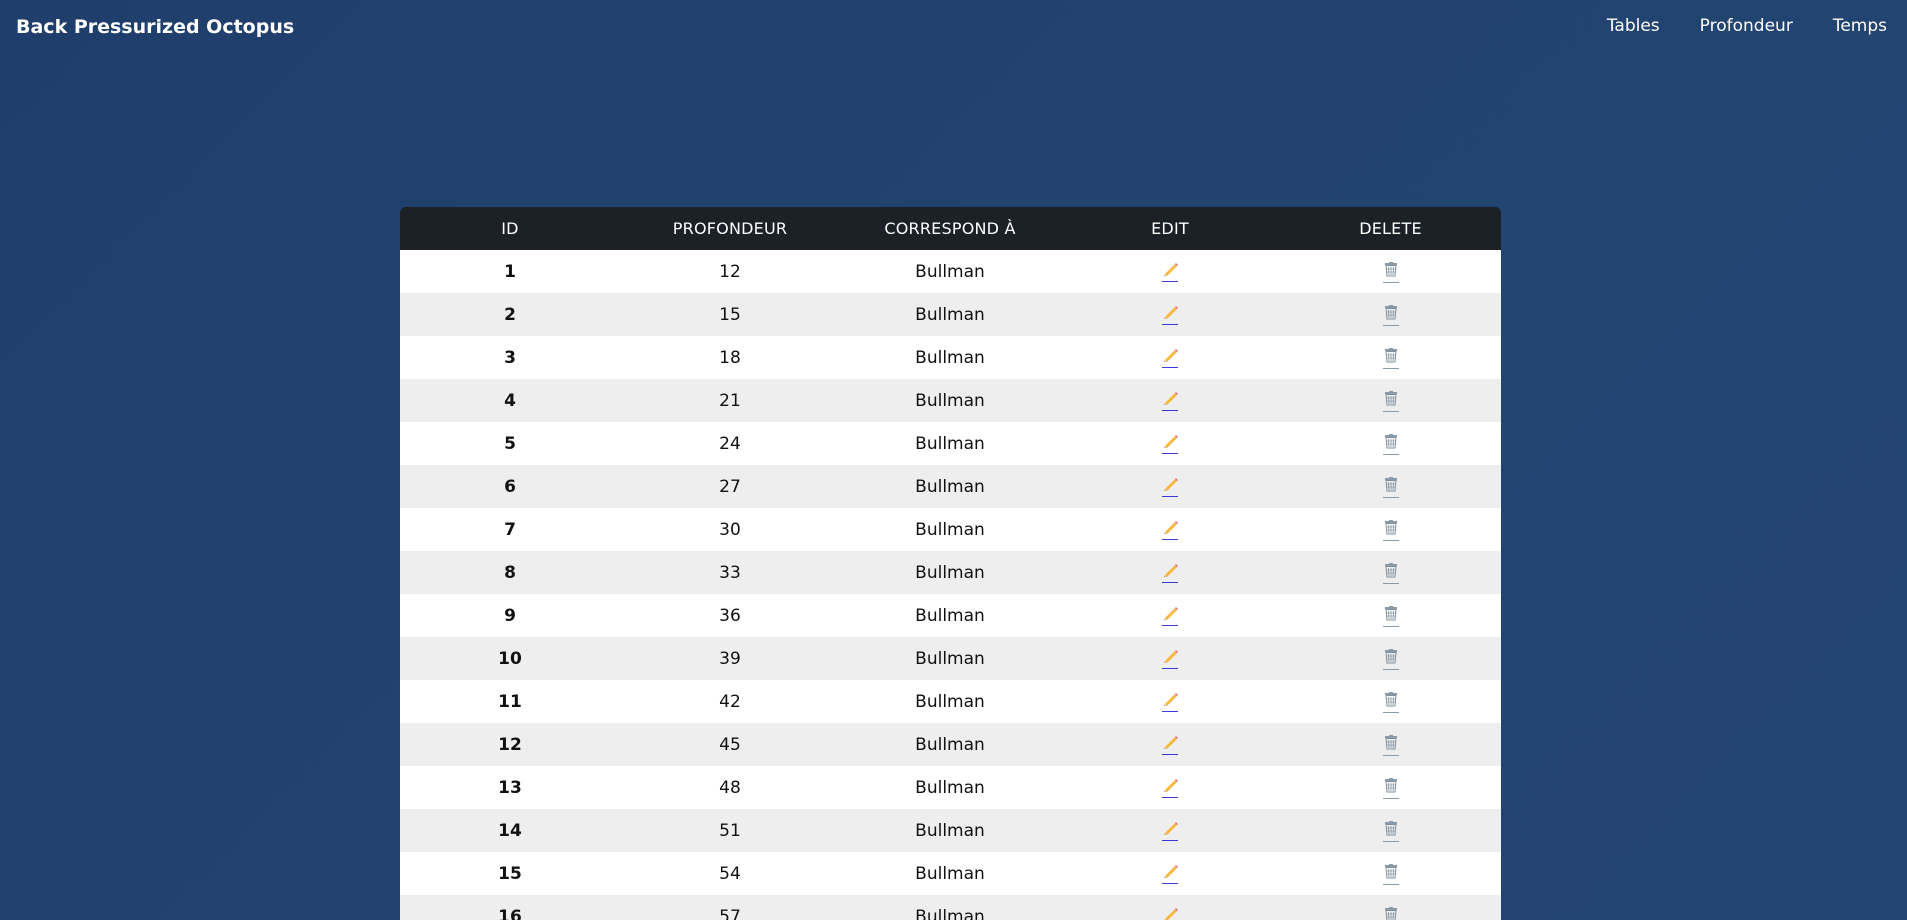 Image resolution: width=1907 pixels, height=920 pixels. Describe the element at coordinates (510, 913) in the screenshot. I see `cell-id: 16` at that location.